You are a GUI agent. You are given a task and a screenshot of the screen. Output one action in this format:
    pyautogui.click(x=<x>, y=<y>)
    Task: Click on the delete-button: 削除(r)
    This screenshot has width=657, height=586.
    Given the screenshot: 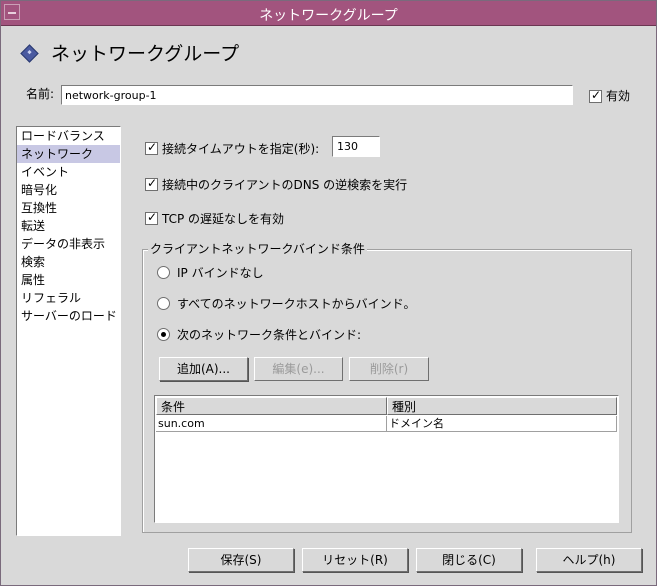 What is the action you would take?
    pyautogui.click(x=389, y=369)
    